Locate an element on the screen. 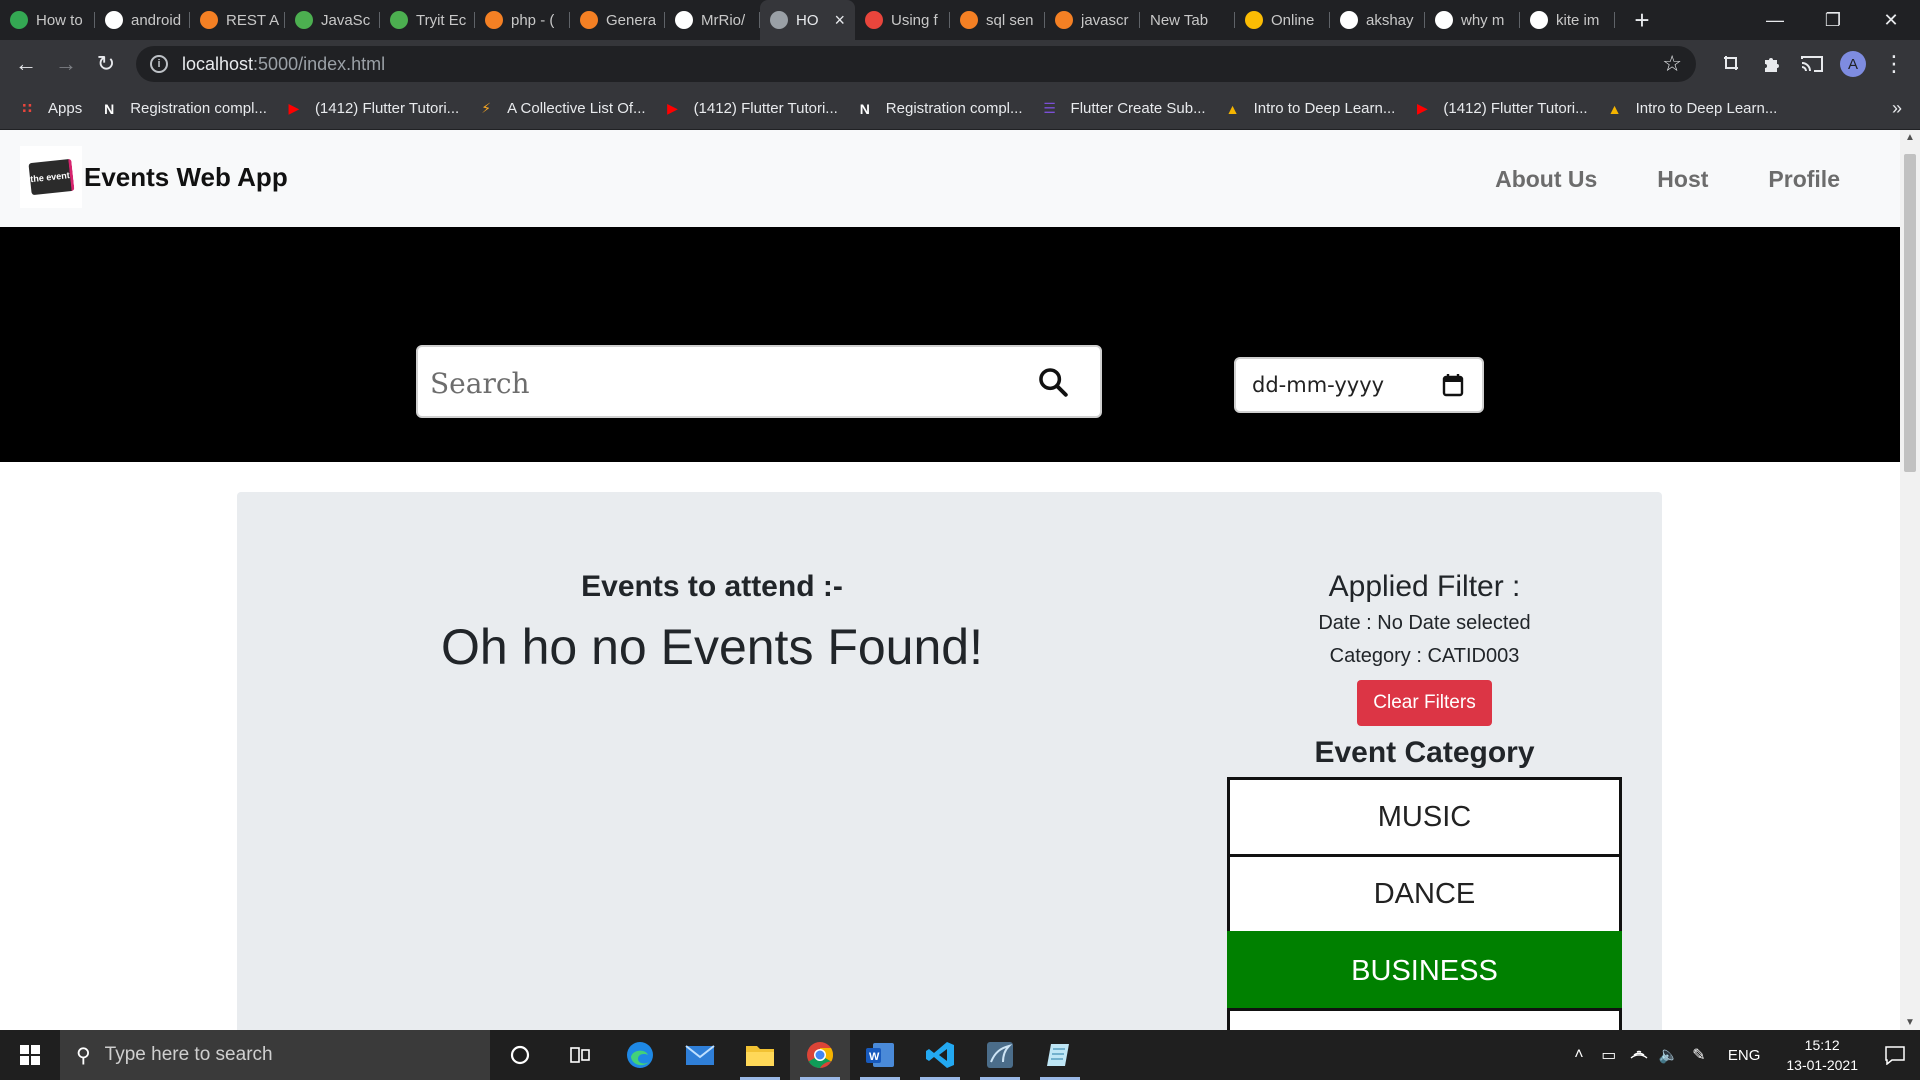  nav-about-us: About Us is located at coordinates (1546, 179).